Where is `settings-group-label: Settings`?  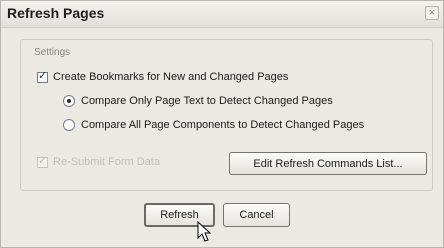
settings-group-label: Settings is located at coordinates (52, 52).